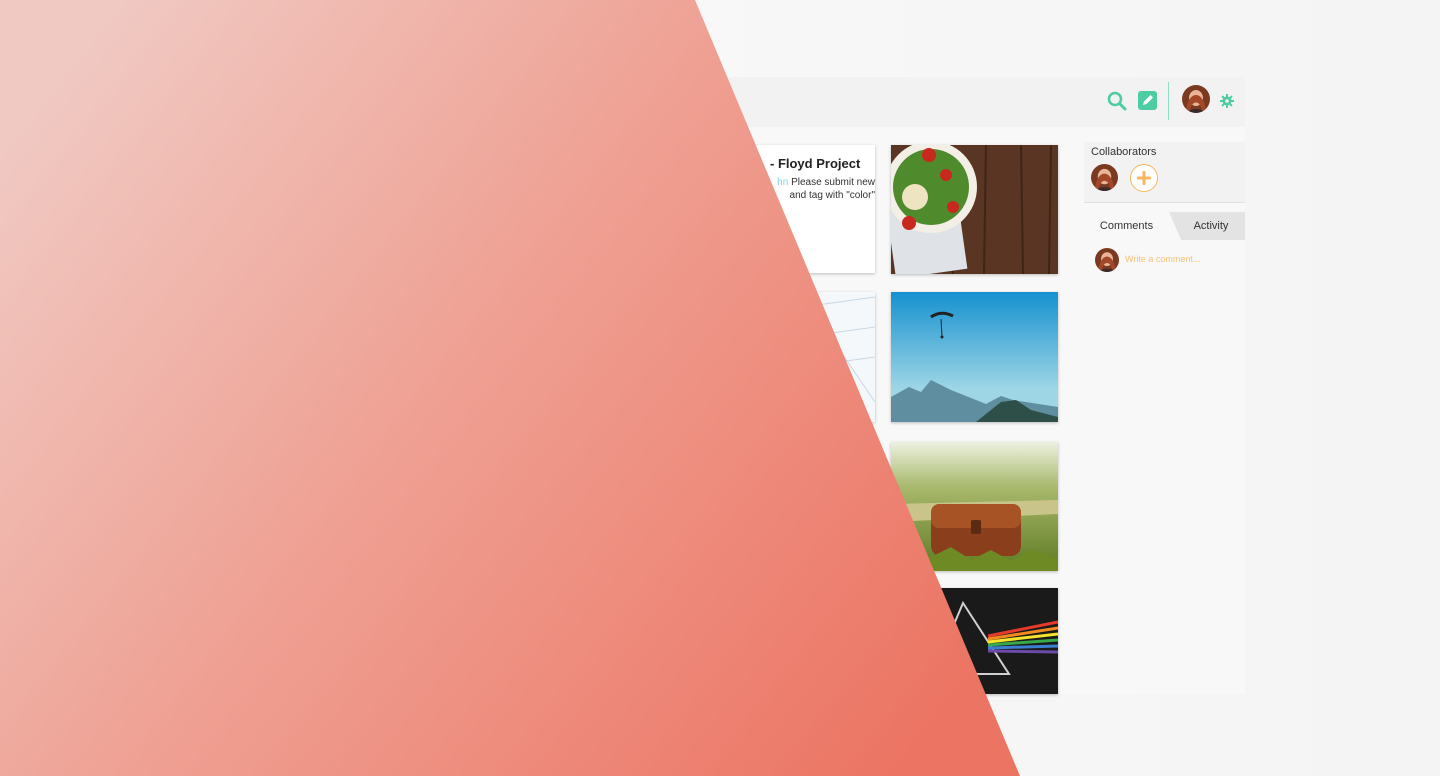  Describe the element at coordinates (1164, 172) in the screenshot. I see `collaborators-panel: Collaborators` at that location.